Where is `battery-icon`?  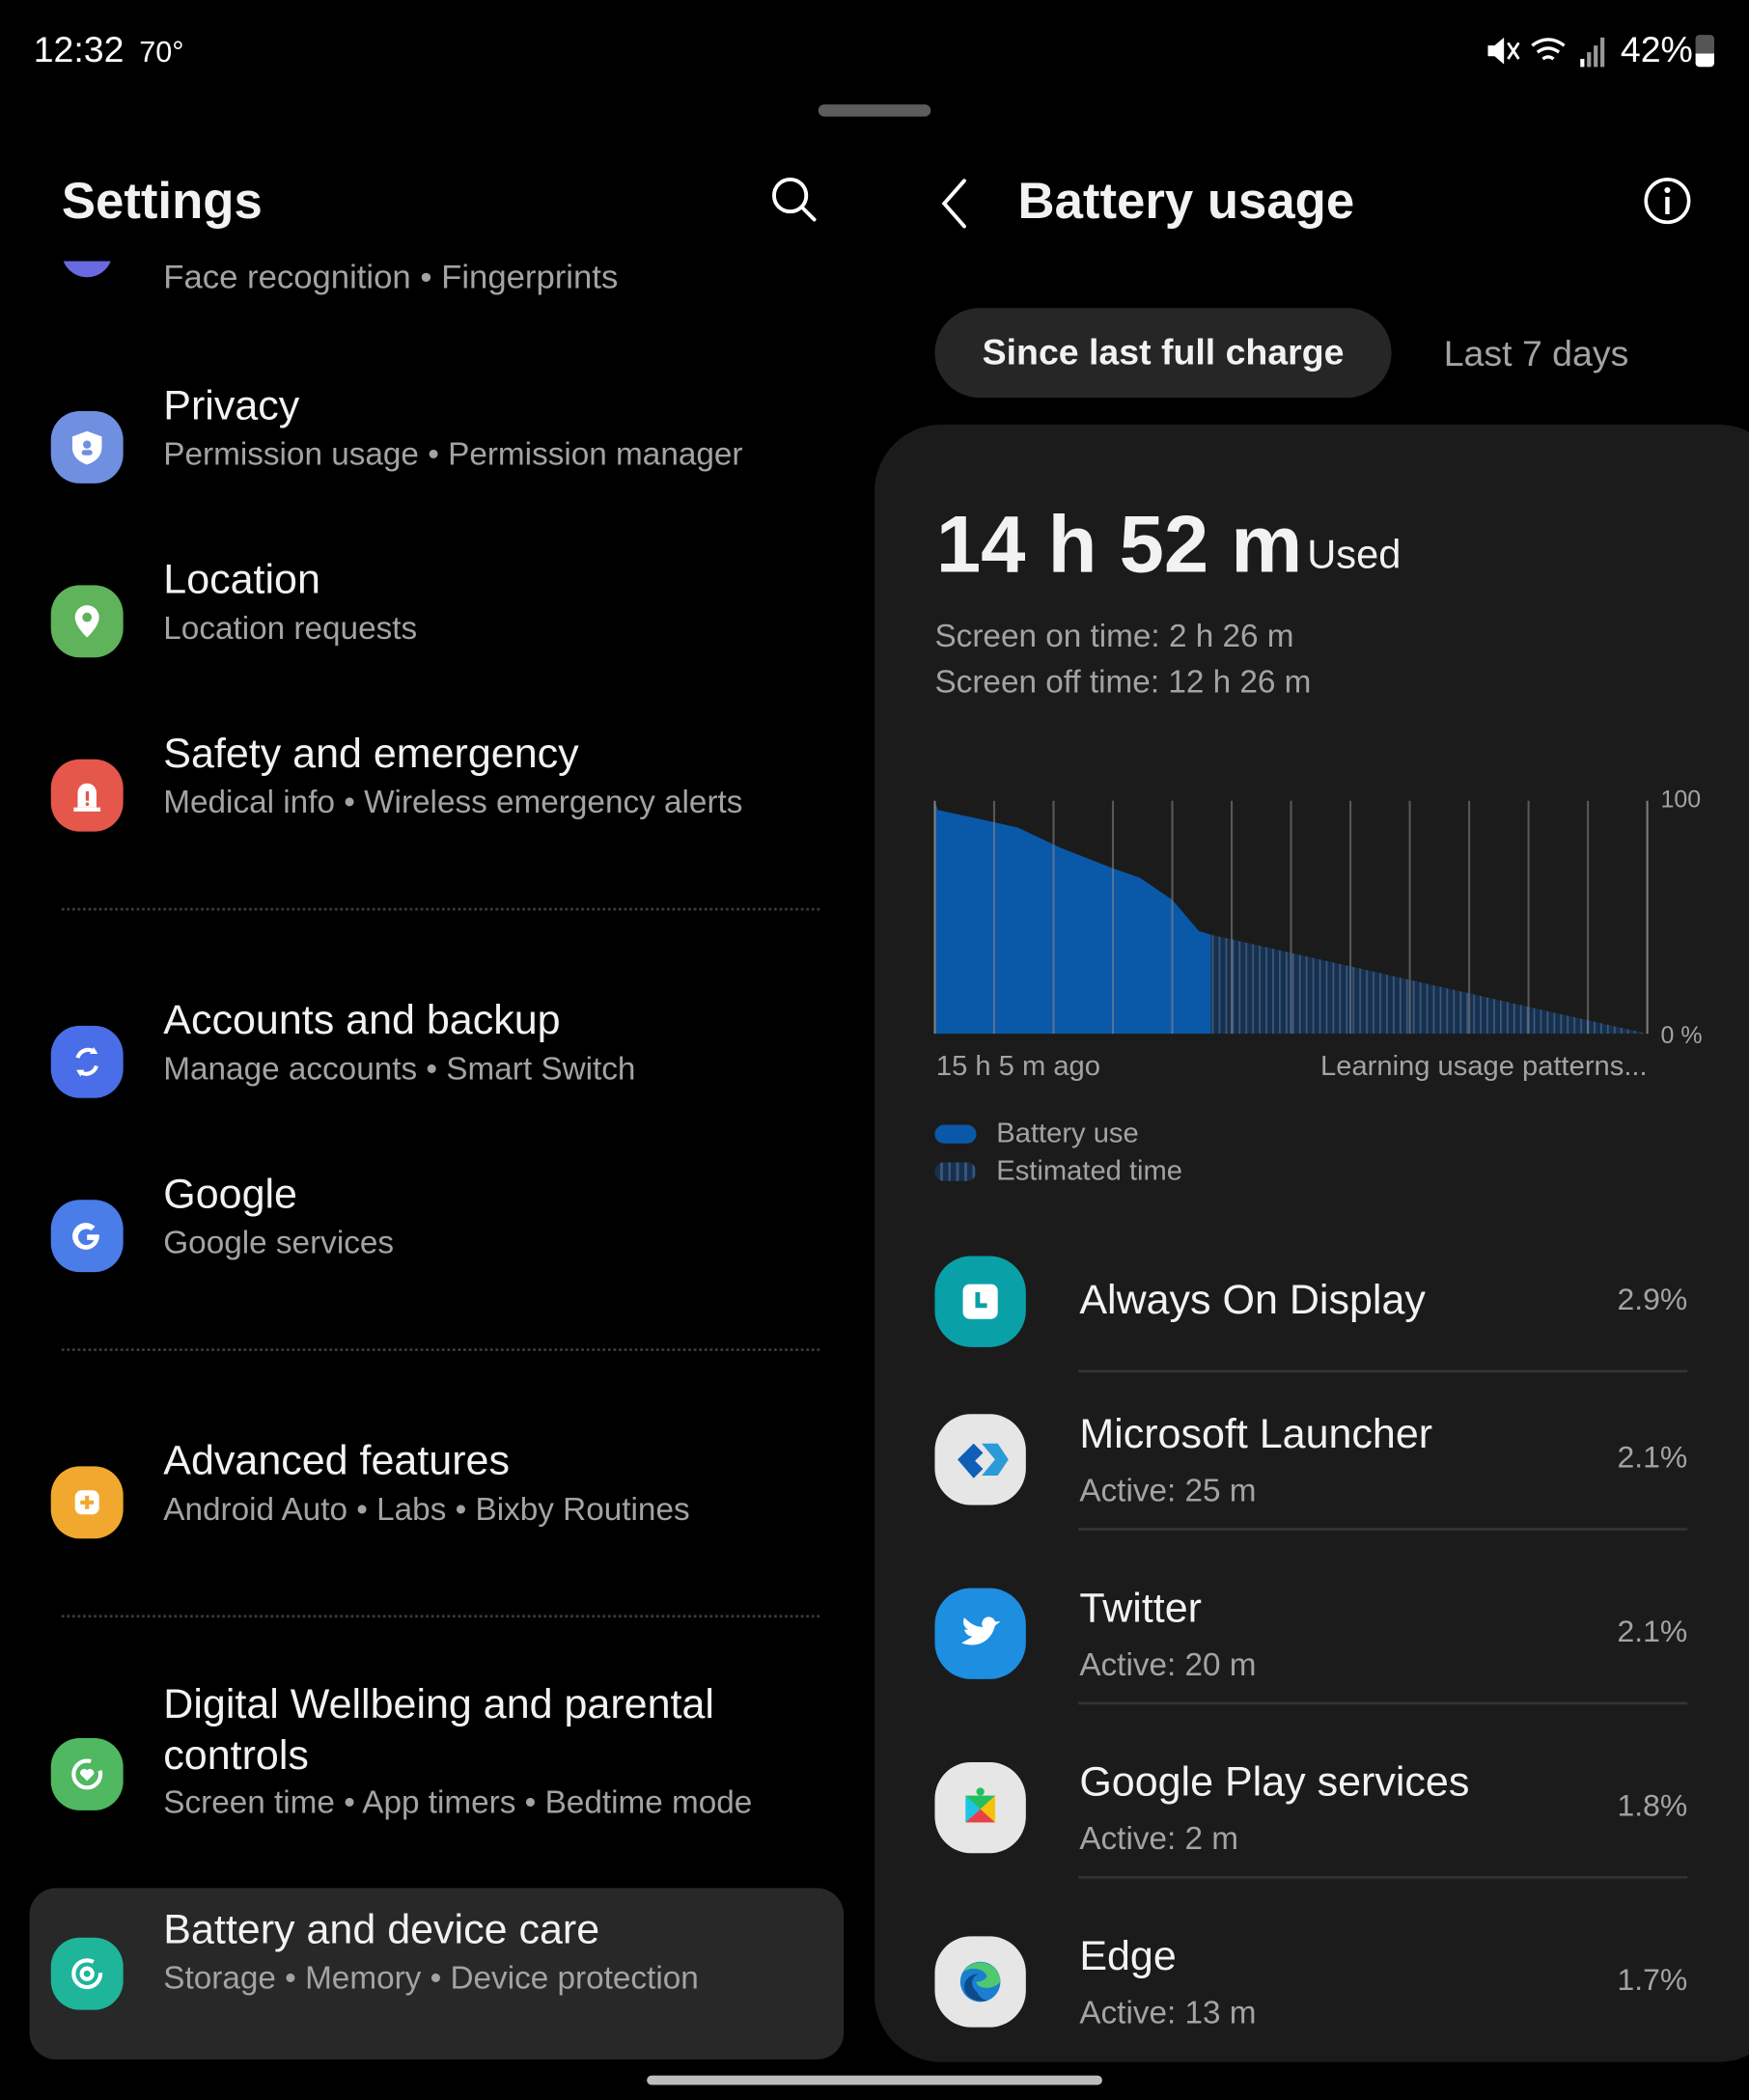 battery-icon is located at coordinates (1705, 51).